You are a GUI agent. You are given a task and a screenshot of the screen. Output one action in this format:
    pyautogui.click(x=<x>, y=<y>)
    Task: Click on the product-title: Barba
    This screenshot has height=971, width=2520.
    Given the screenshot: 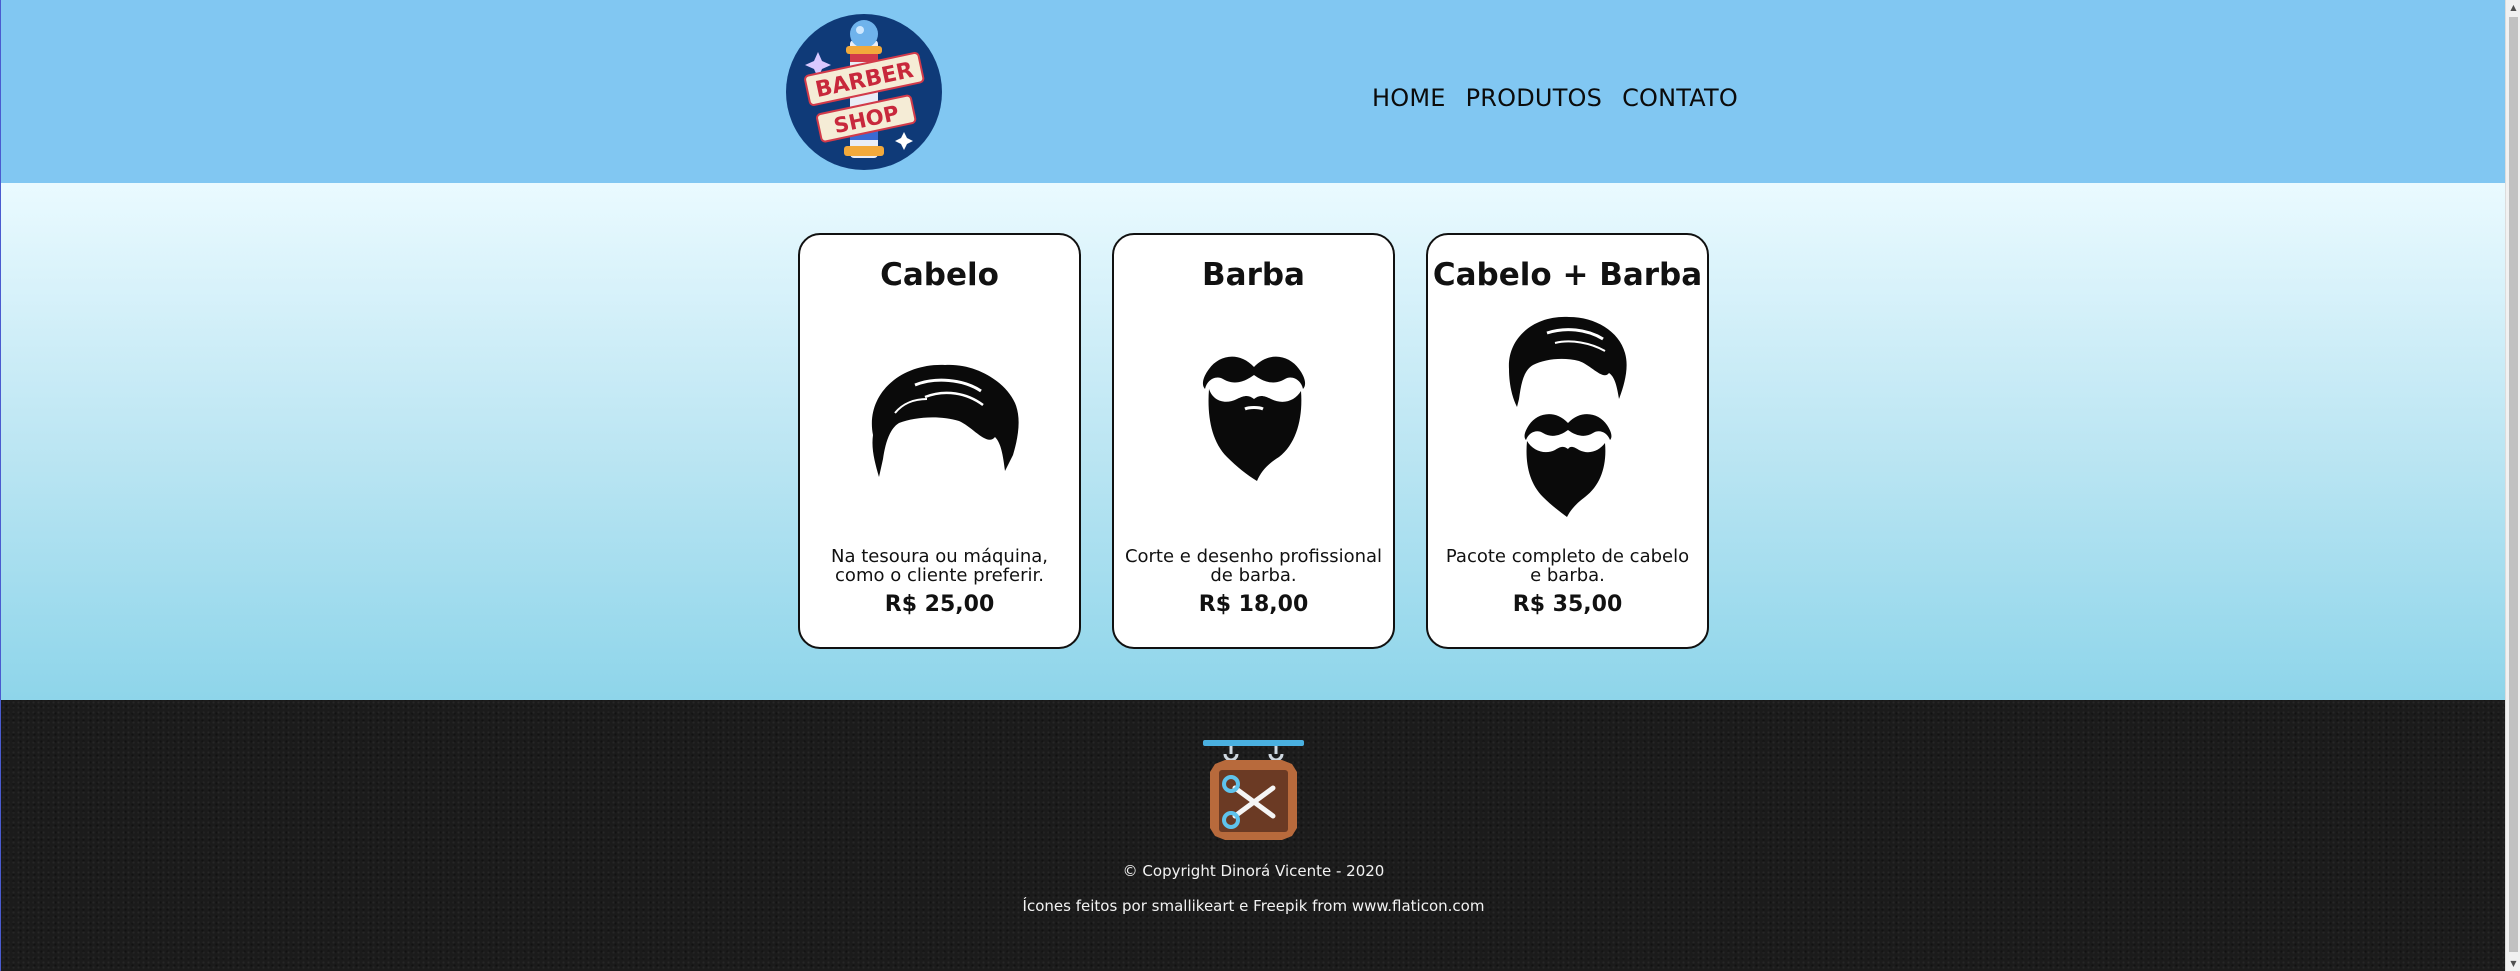 What is the action you would take?
    pyautogui.click(x=1253, y=275)
    